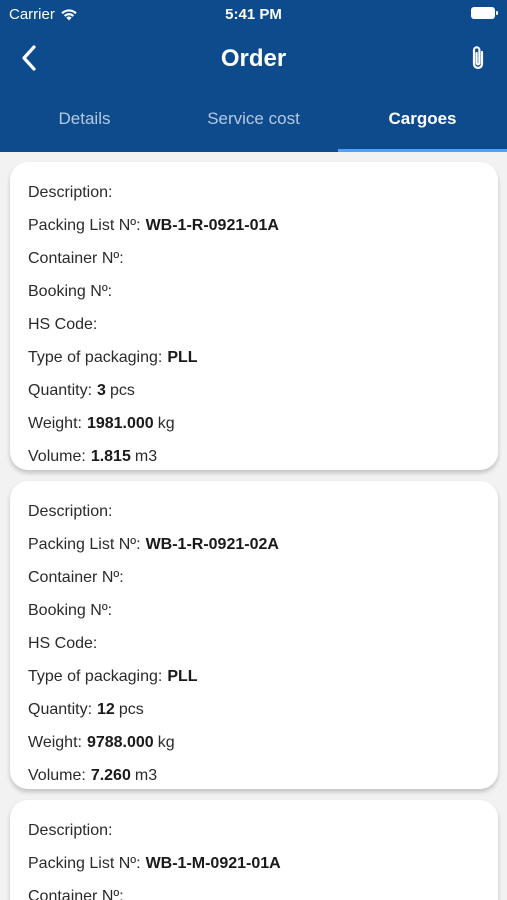 The height and width of the screenshot is (900, 507). What do you see at coordinates (254, 742) in the screenshot?
I see `weight-row: Weight: 9788.000 kg` at bounding box center [254, 742].